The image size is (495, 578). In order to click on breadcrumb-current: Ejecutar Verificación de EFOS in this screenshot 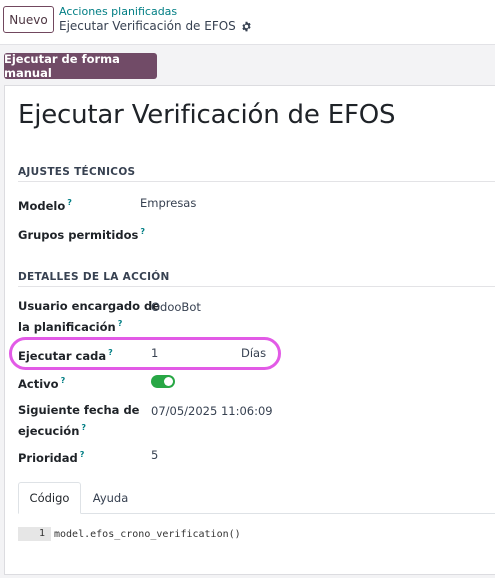, I will do `click(155, 26)`.